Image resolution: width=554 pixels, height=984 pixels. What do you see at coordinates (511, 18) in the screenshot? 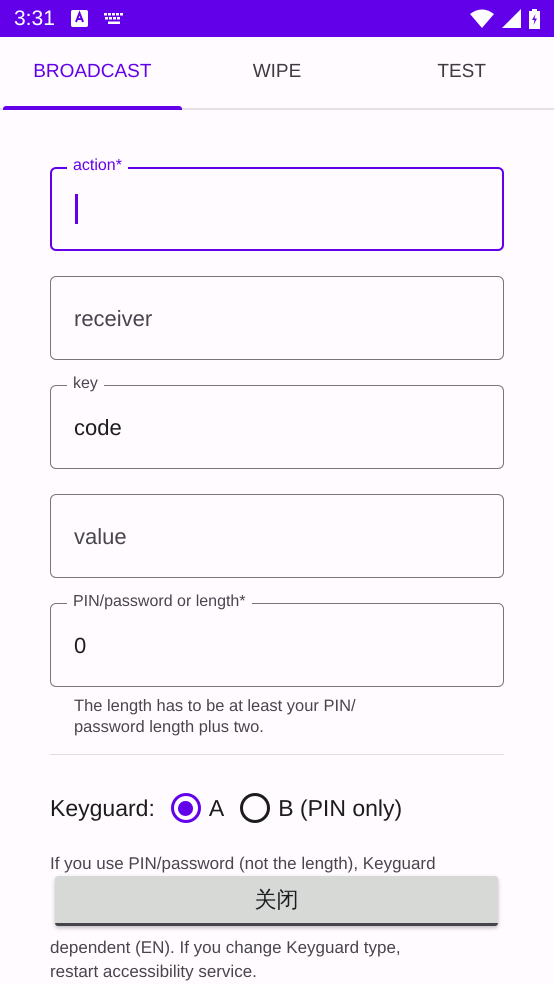
I see `signal-icon` at bounding box center [511, 18].